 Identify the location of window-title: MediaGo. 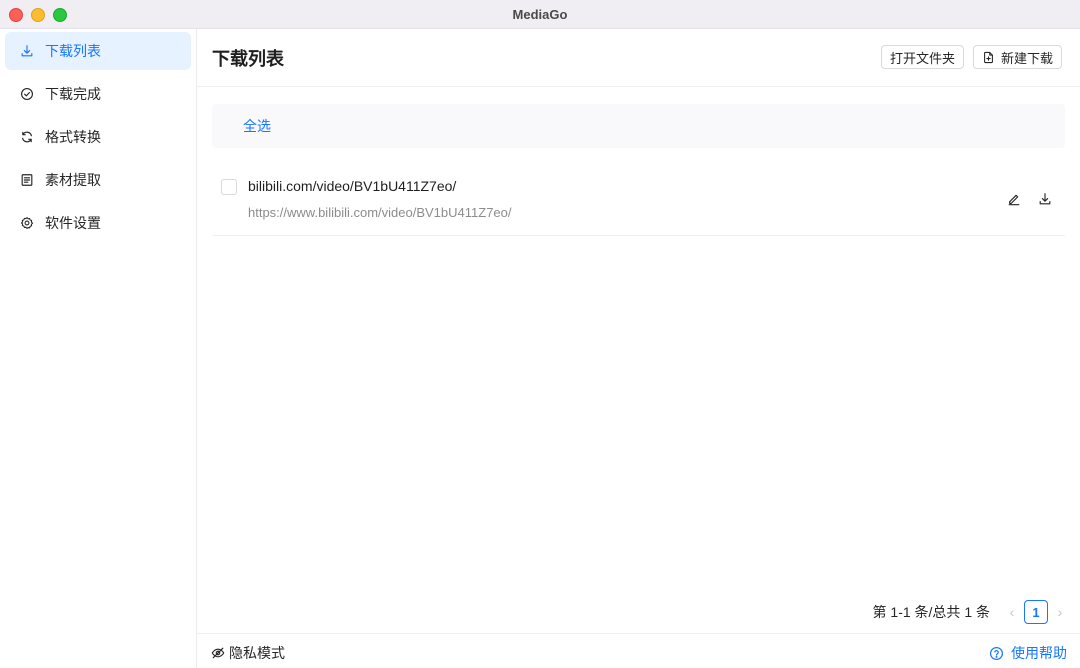
(540, 14).